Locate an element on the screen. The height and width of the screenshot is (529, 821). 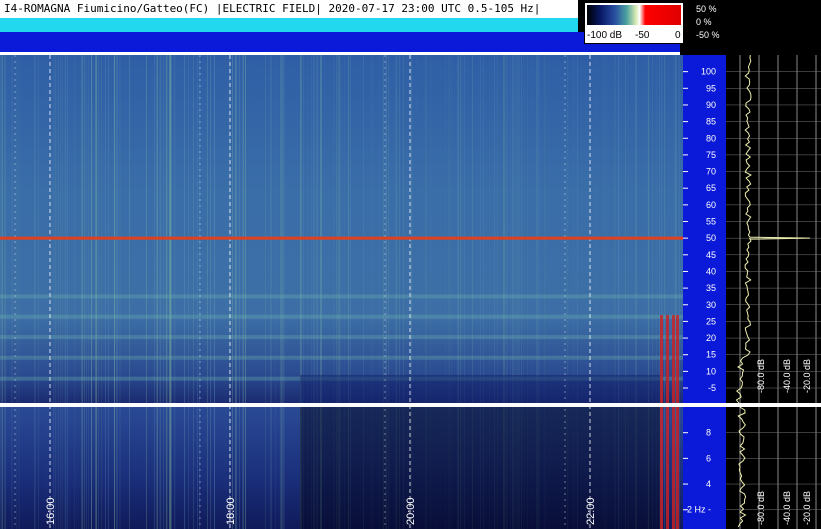
freq-tick-label: 45 is located at coordinates (711, 255).